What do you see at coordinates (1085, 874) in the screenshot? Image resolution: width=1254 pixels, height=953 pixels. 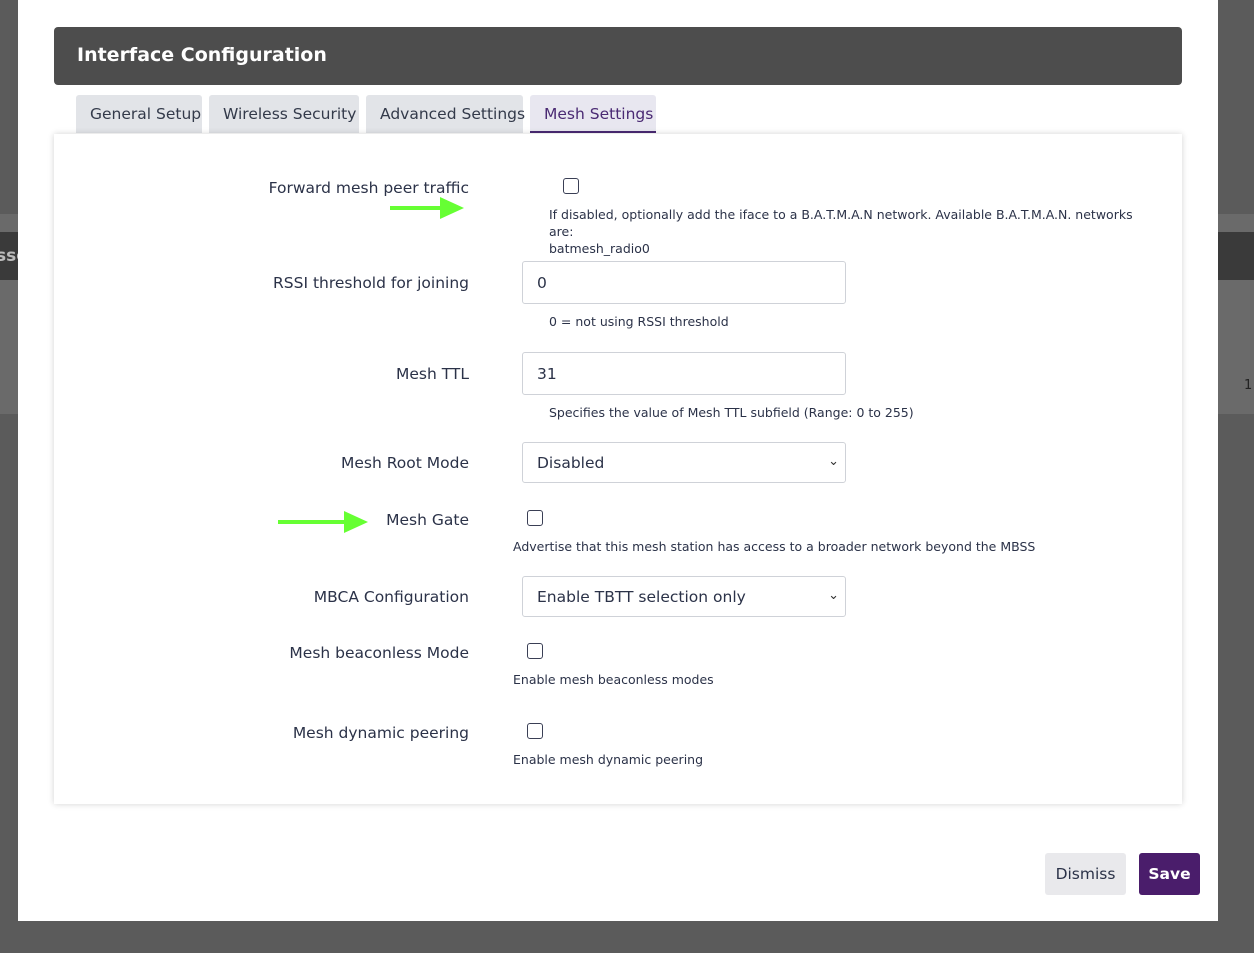 I see `dismiss-button: Dismiss` at bounding box center [1085, 874].